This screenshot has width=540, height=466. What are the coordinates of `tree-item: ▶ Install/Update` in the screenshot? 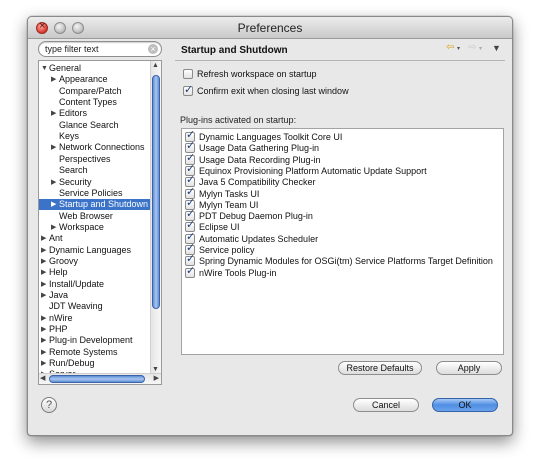 It's located at (95, 284).